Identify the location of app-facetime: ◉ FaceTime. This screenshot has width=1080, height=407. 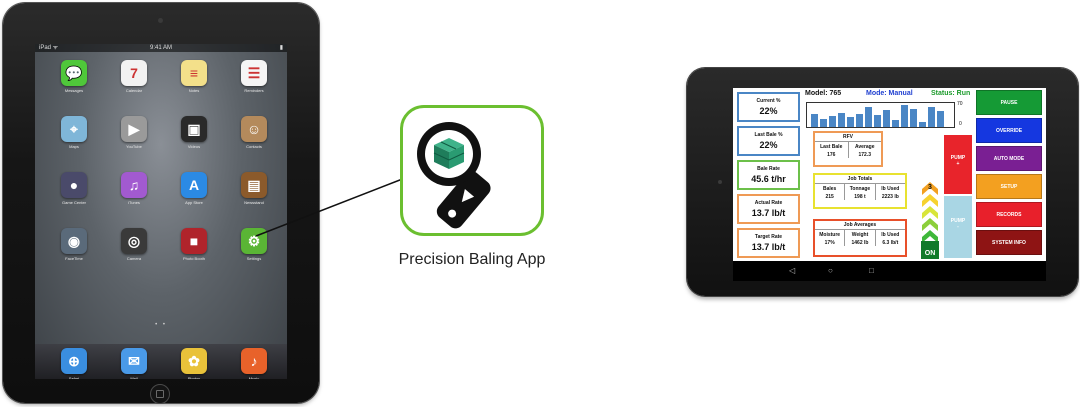
(74, 244).